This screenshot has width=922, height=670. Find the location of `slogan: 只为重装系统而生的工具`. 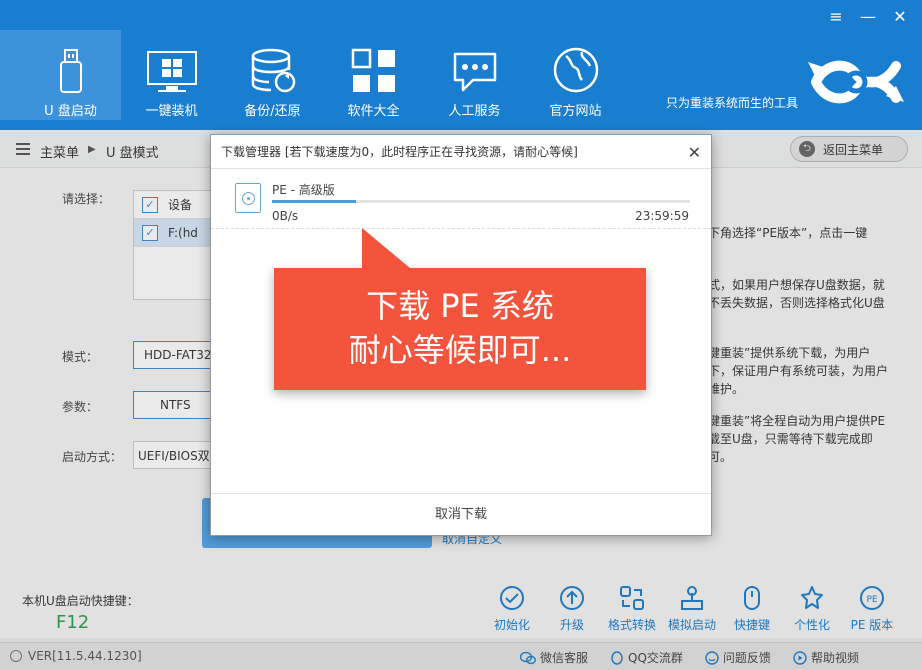

slogan: 只为重装系统而生的工具 is located at coordinates (732, 103).